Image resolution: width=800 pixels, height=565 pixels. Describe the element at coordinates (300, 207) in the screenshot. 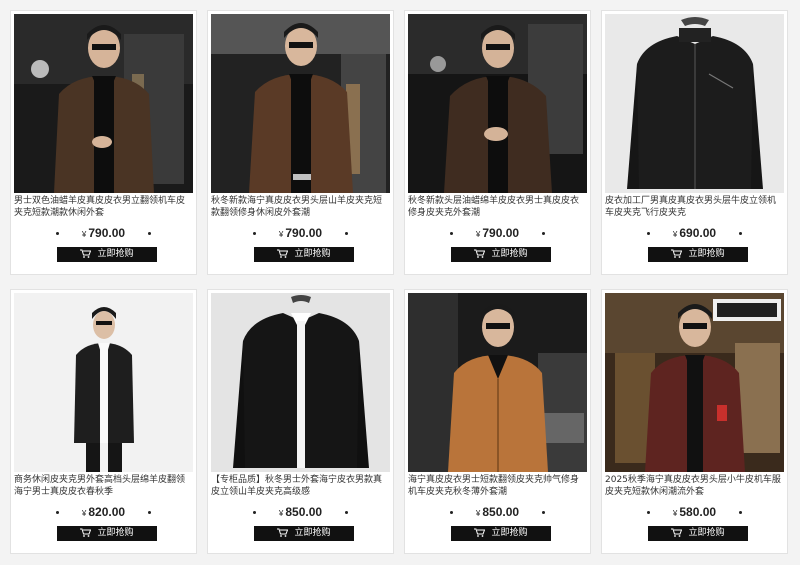

I see `product-title: 秋冬新款海宁真皮皮衣男头层山羊皮夹克短款翻领修身休闲皮外套潮` at that location.